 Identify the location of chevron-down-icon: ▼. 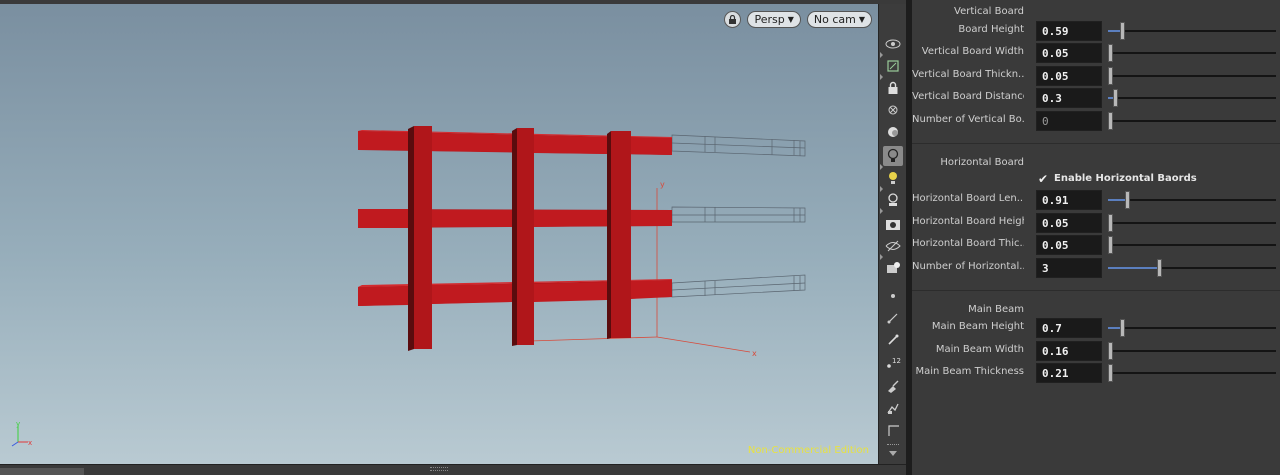
(861, 19).